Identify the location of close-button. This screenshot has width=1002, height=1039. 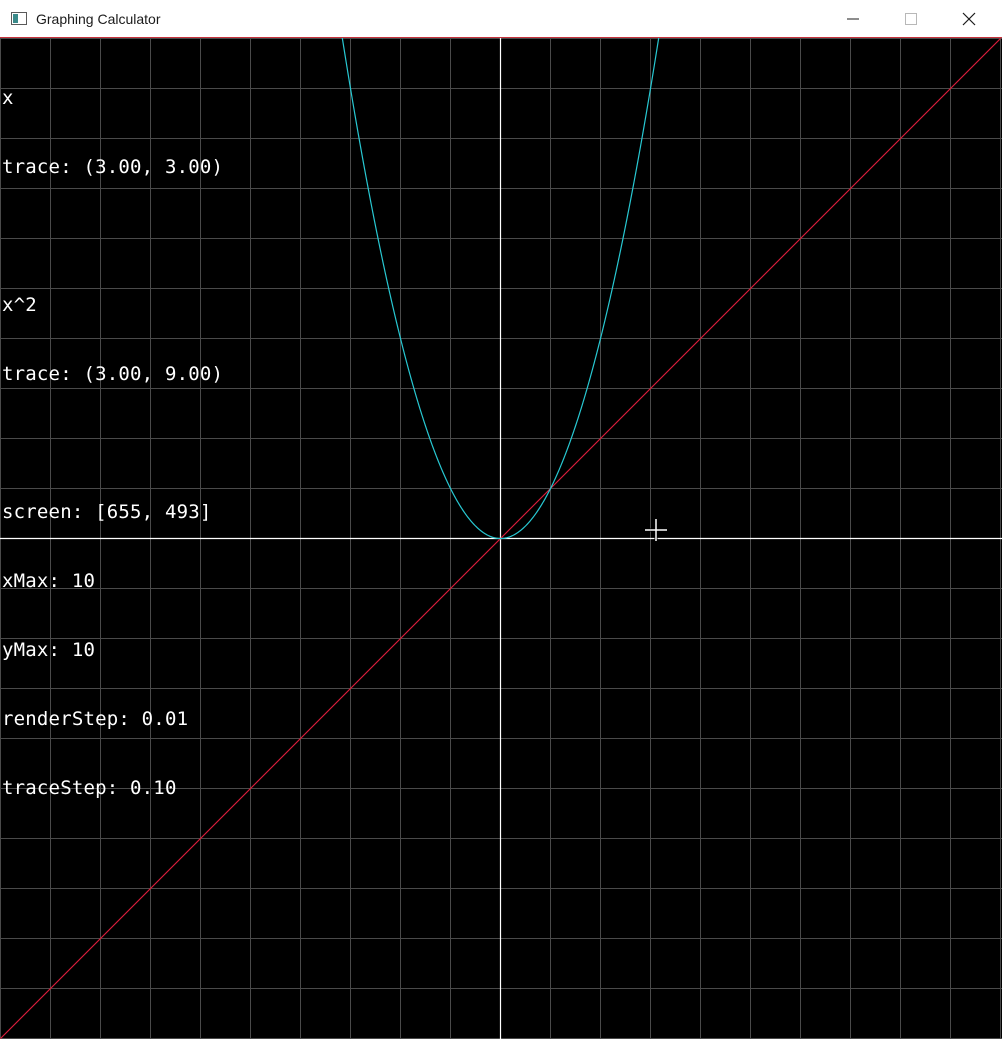
(970, 18).